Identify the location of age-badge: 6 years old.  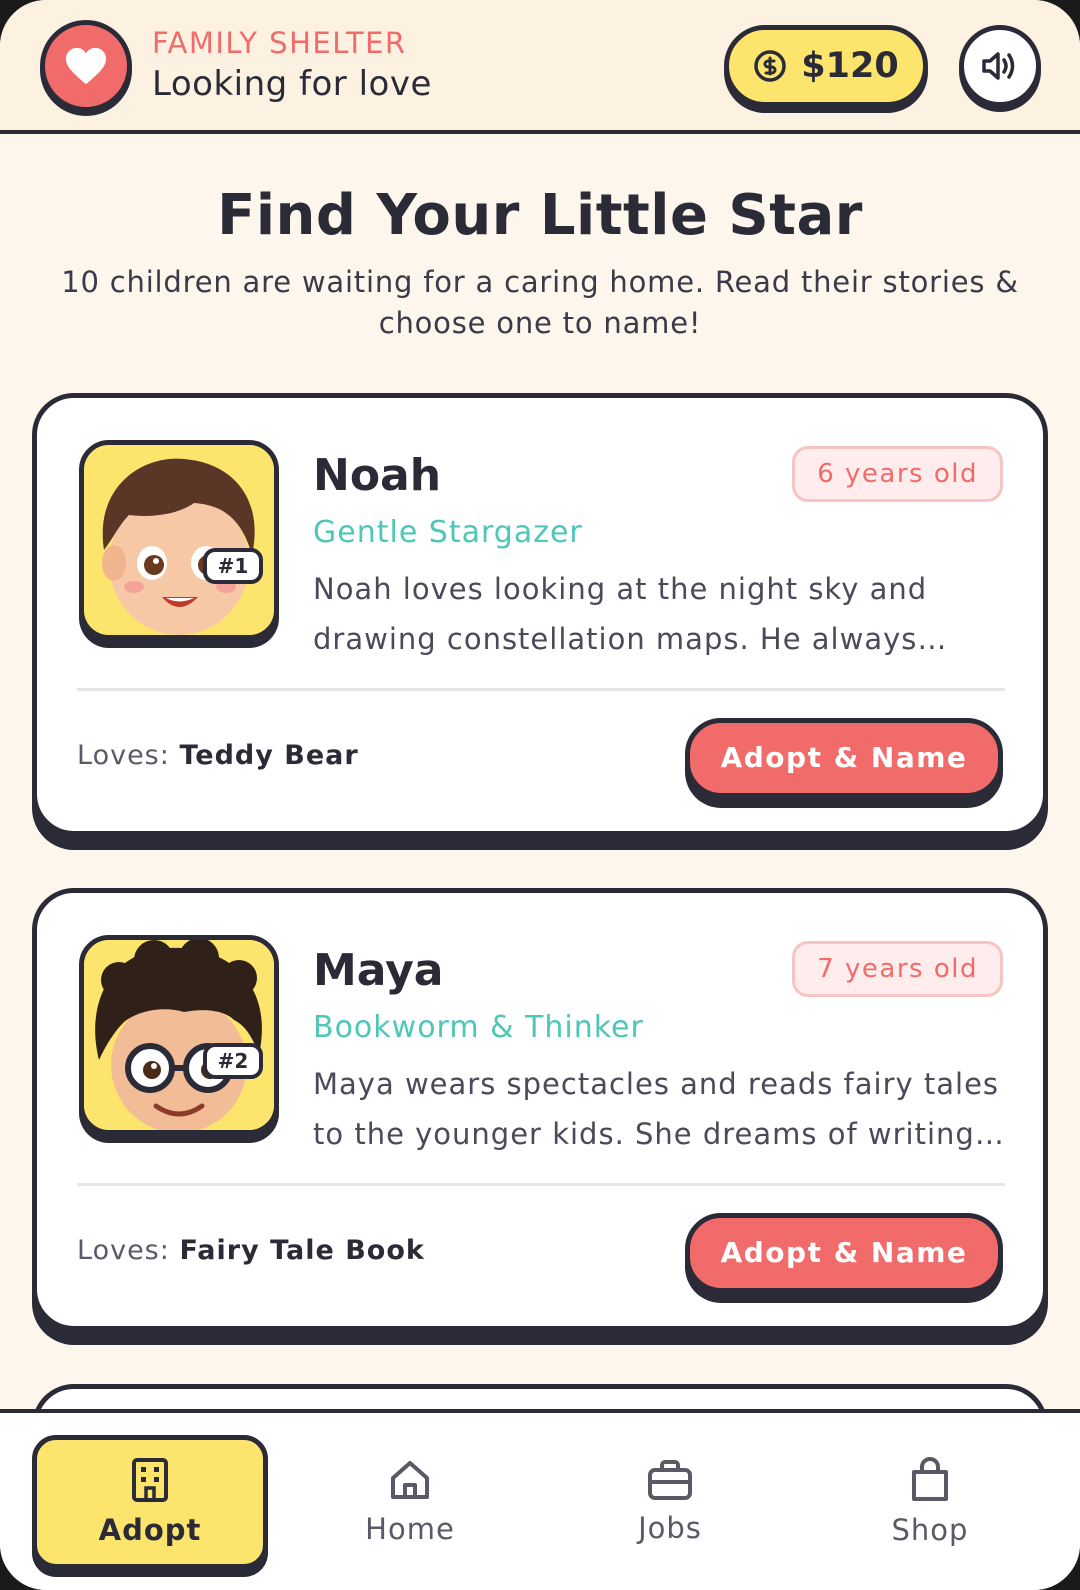
(897, 474).